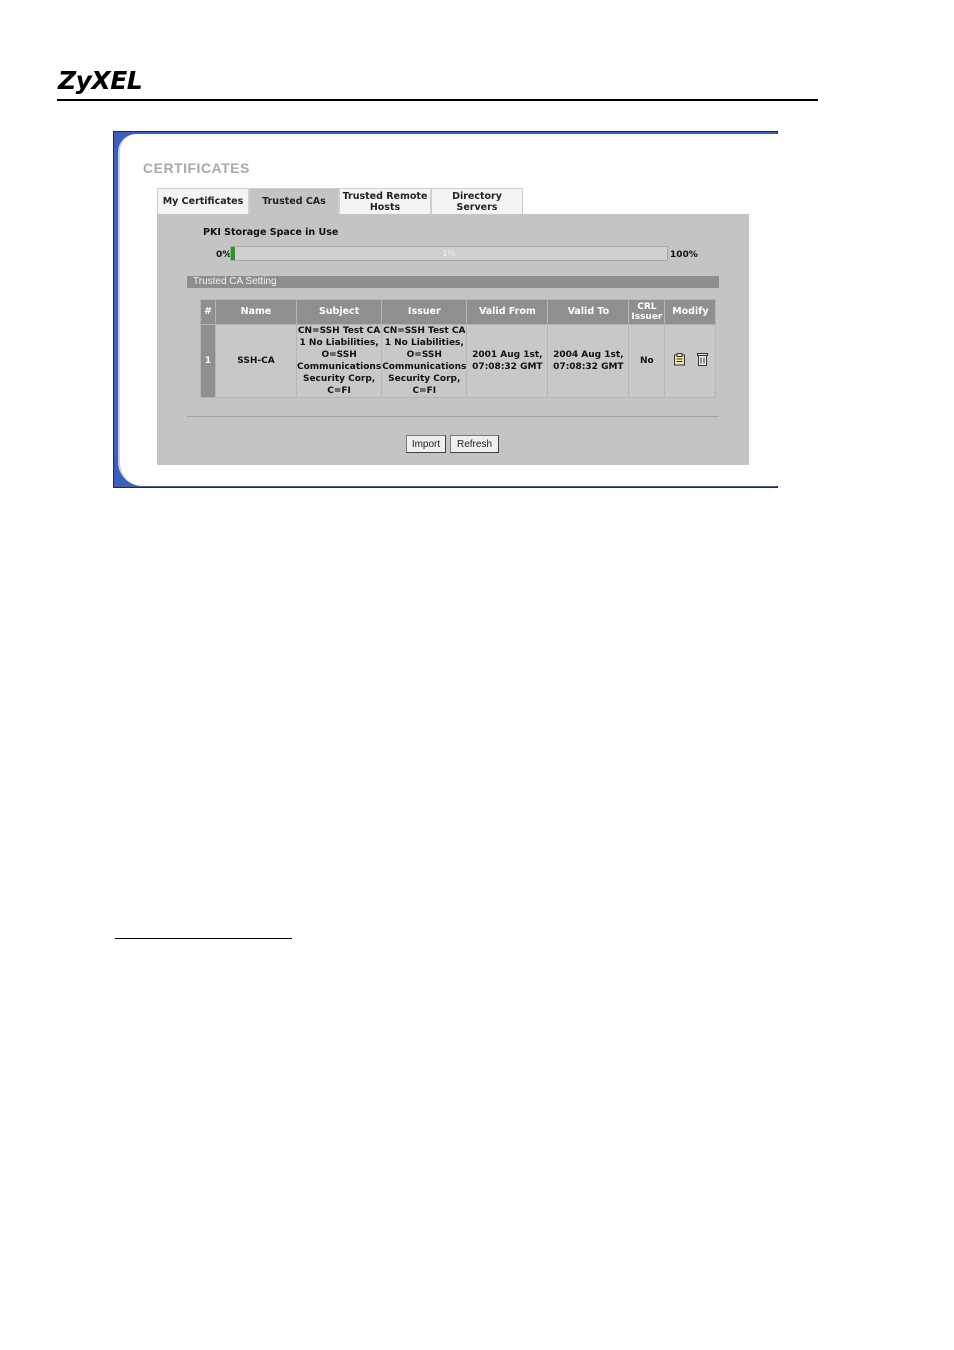 This screenshot has width=954, height=1350. Describe the element at coordinates (426, 444) in the screenshot. I see `import-button: Import` at that location.